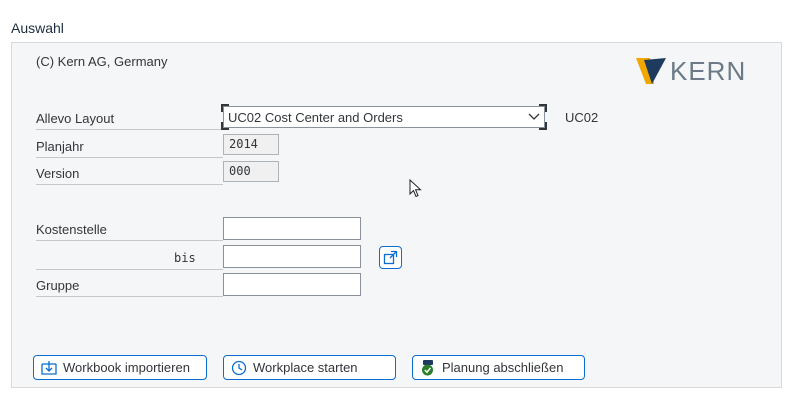 The height and width of the screenshot is (398, 798). What do you see at coordinates (37, 28) in the screenshot?
I see `section-title: Auswahl` at bounding box center [37, 28].